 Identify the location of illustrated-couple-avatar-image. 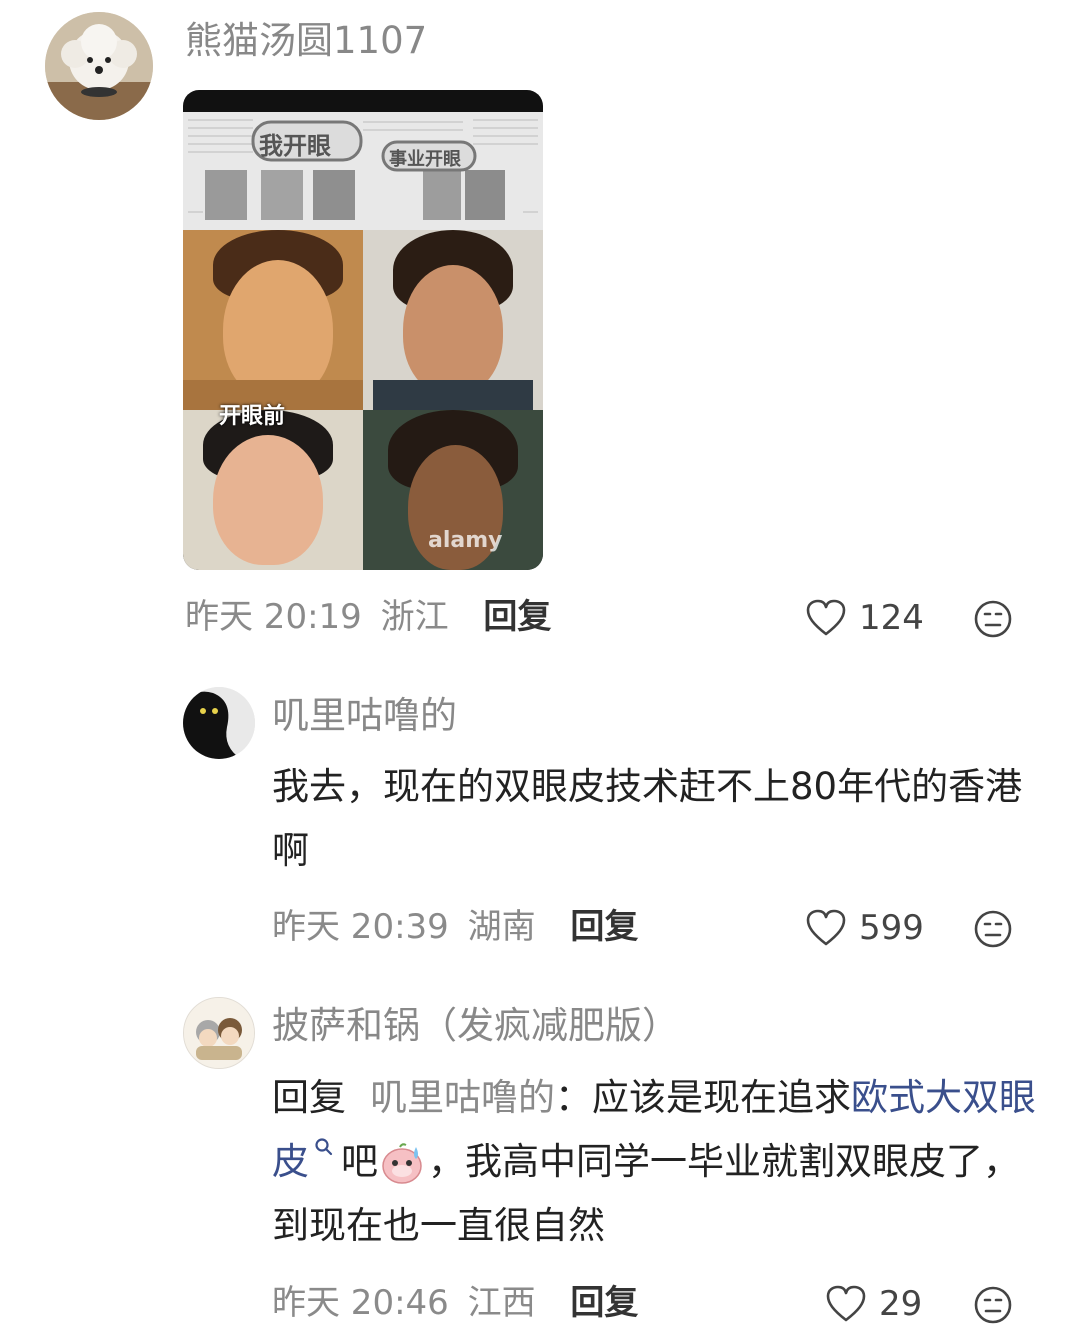
(219, 1033).